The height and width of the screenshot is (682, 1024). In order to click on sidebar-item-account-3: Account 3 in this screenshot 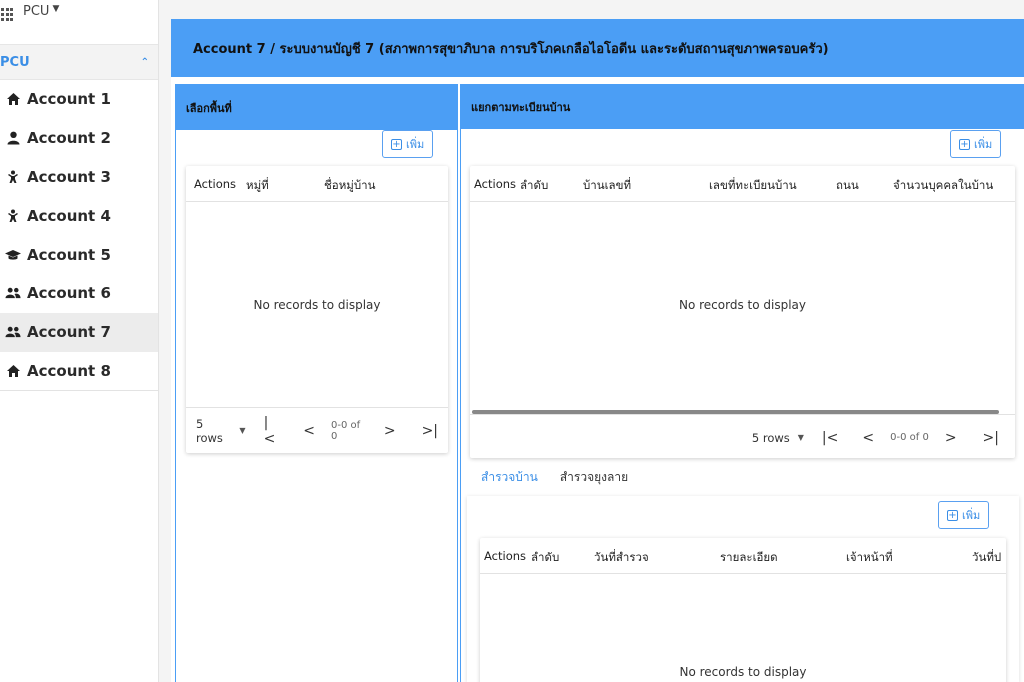, I will do `click(79, 177)`.